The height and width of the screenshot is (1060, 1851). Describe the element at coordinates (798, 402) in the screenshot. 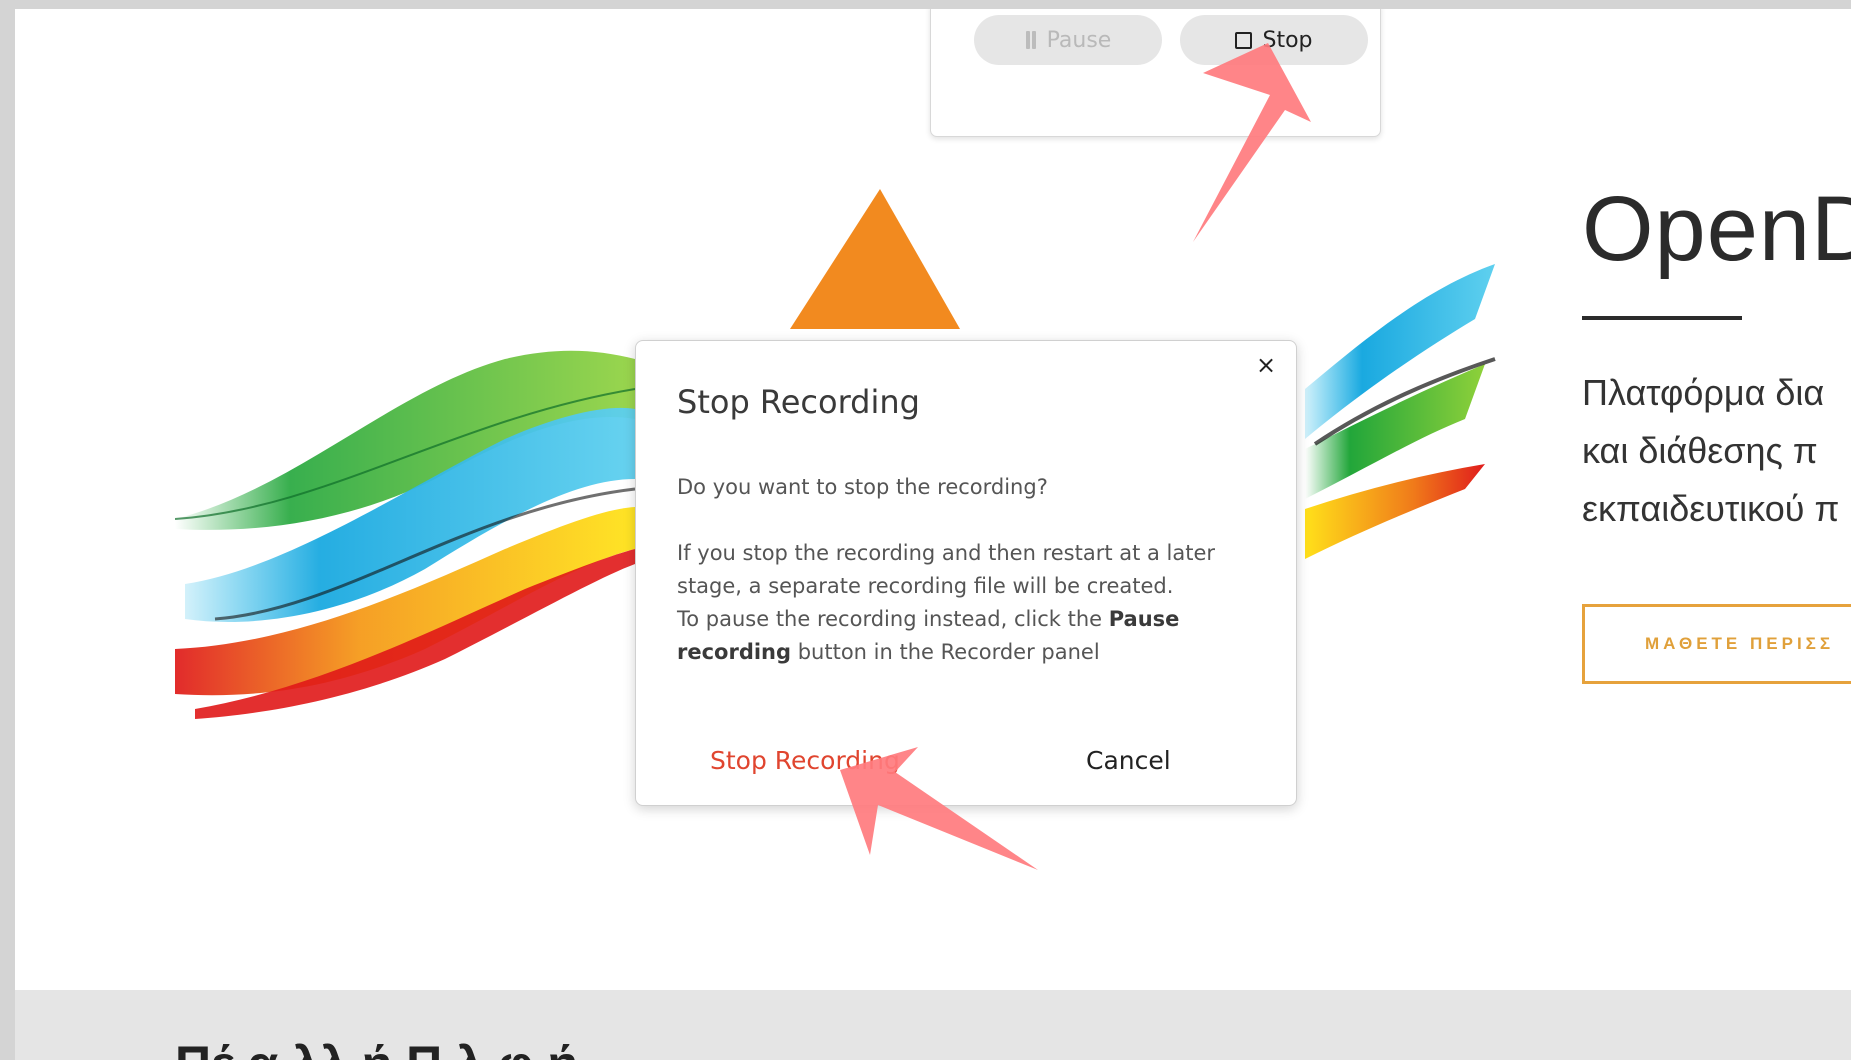

I see `dialog-title: Stop Recording` at that location.